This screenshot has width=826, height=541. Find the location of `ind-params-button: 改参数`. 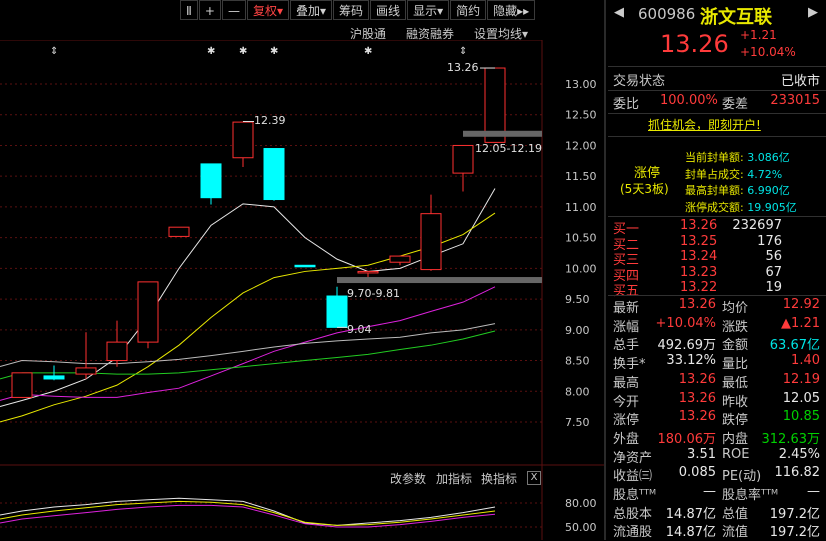

ind-params-button: 改参数 is located at coordinates (408, 478).